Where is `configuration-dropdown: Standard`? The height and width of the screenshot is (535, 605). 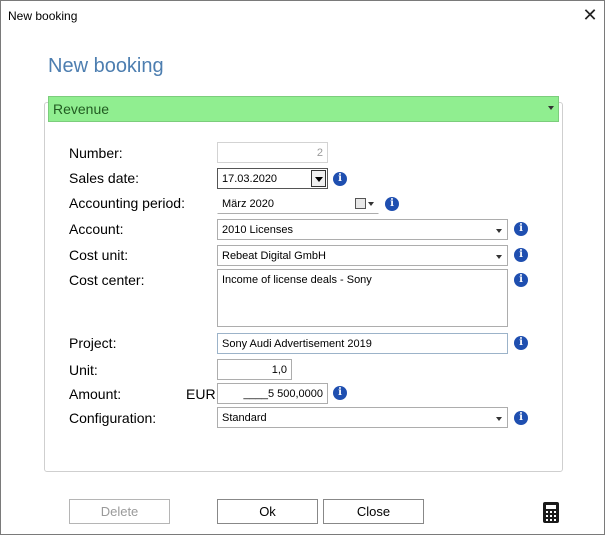
configuration-dropdown: Standard is located at coordinates (362, 417).